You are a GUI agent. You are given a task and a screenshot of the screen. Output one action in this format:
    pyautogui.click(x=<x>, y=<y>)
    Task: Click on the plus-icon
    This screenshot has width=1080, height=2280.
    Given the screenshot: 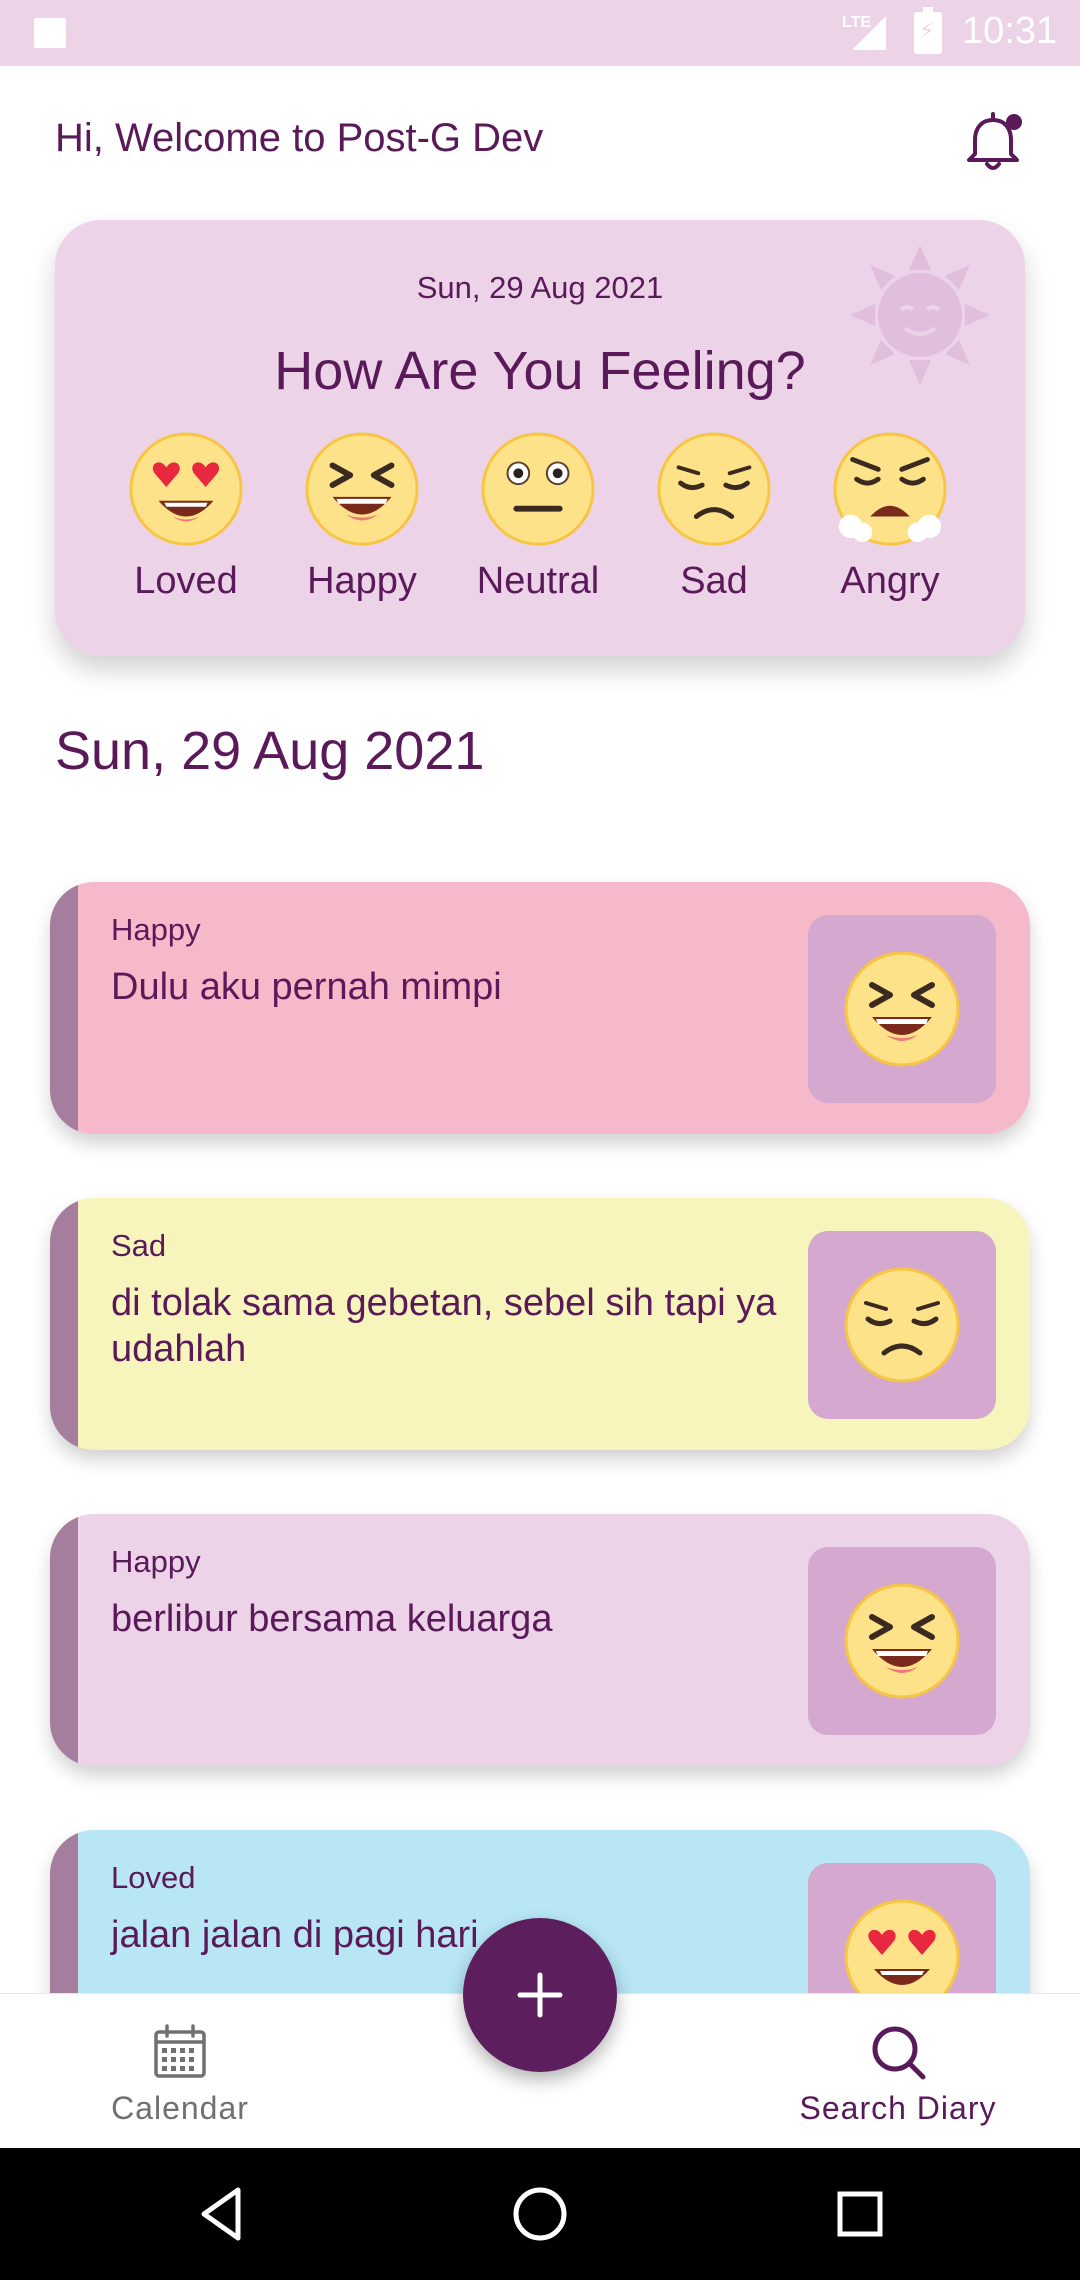 What is the action you would take?
    pyautogui.click(x=540, y=1995)
    